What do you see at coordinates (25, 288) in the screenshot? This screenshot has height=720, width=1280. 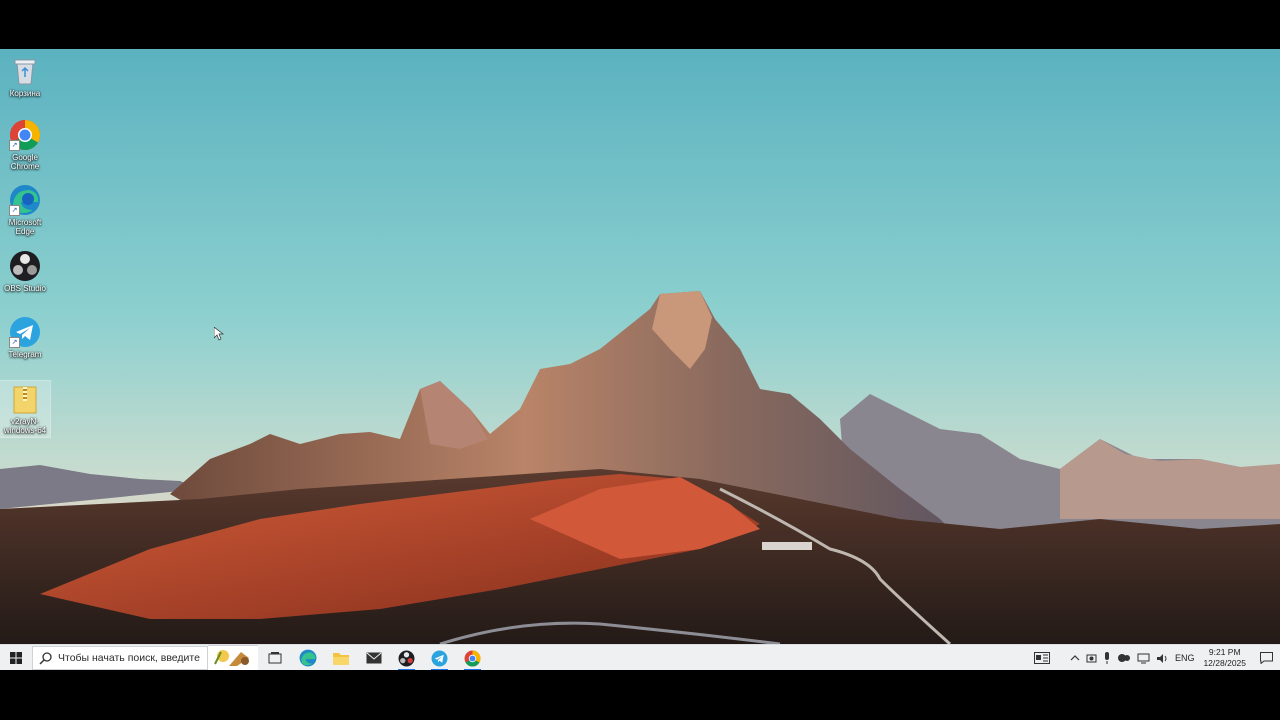 I see `desktop-icon-label: OBS Studio` at bounding box center [25, 288].